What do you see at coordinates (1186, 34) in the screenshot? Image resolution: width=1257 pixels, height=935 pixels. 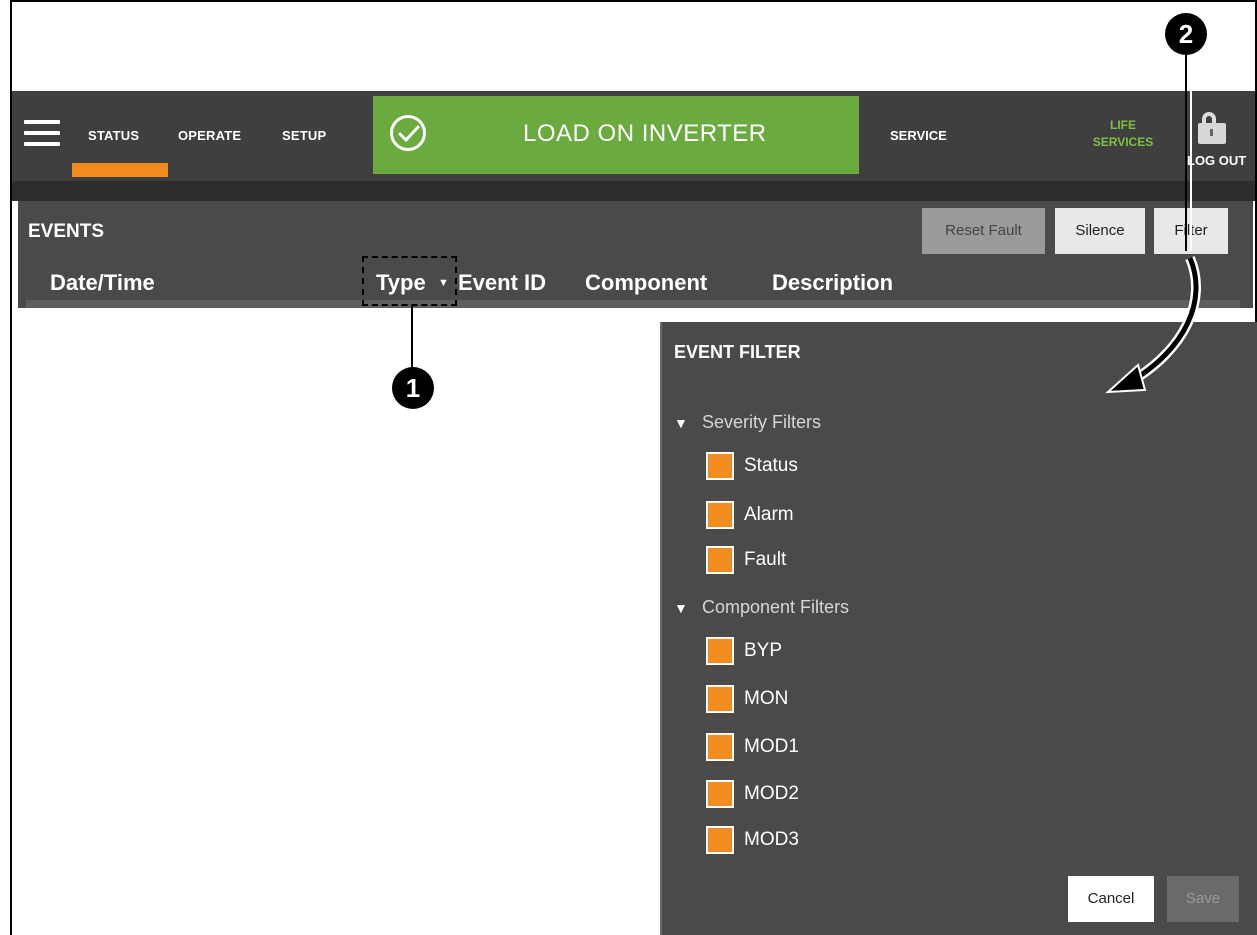 I see `callout-2: 2` at bounding box center [1186, 34].